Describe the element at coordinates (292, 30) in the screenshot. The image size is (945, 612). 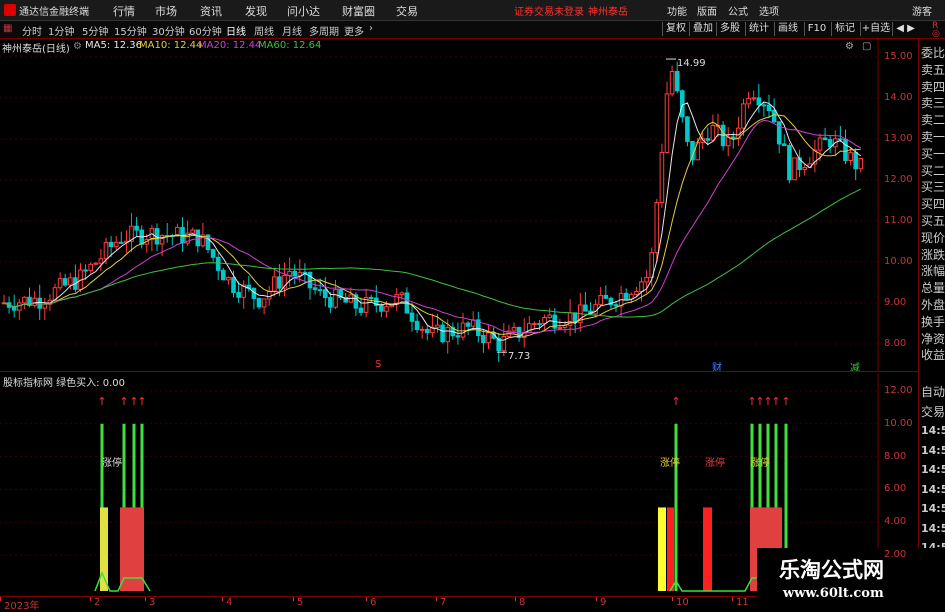
I see `tab-monthly: 月线` at that location.